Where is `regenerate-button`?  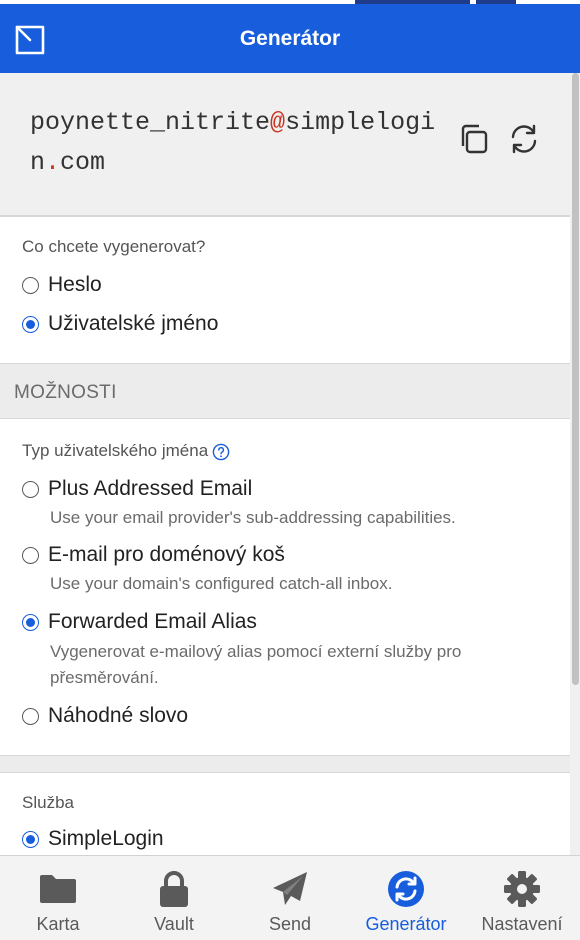 regenerate-button is located at coordinates (524, 139).